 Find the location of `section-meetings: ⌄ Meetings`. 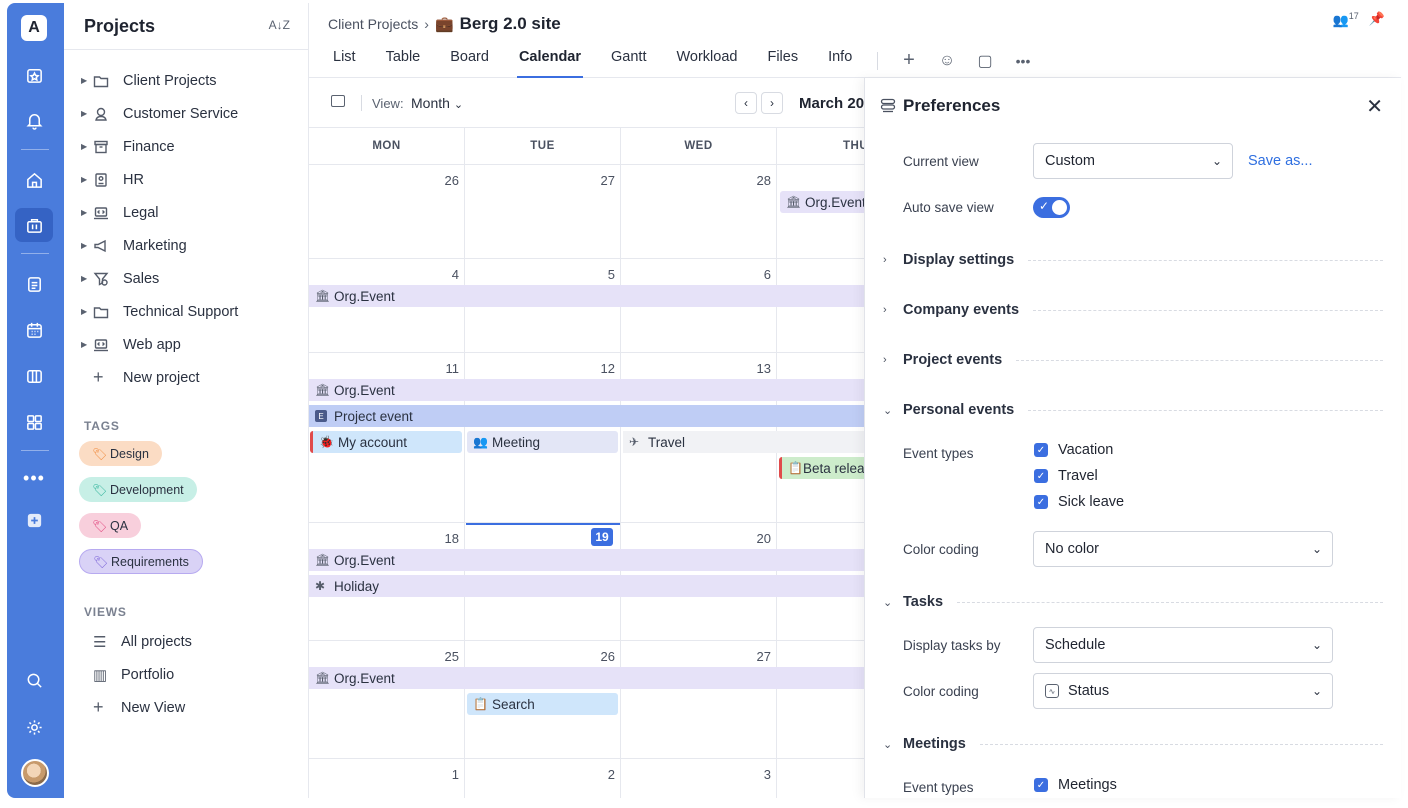

section-meetings: ⌄ Meetings is located at coordinates (1133, 744).